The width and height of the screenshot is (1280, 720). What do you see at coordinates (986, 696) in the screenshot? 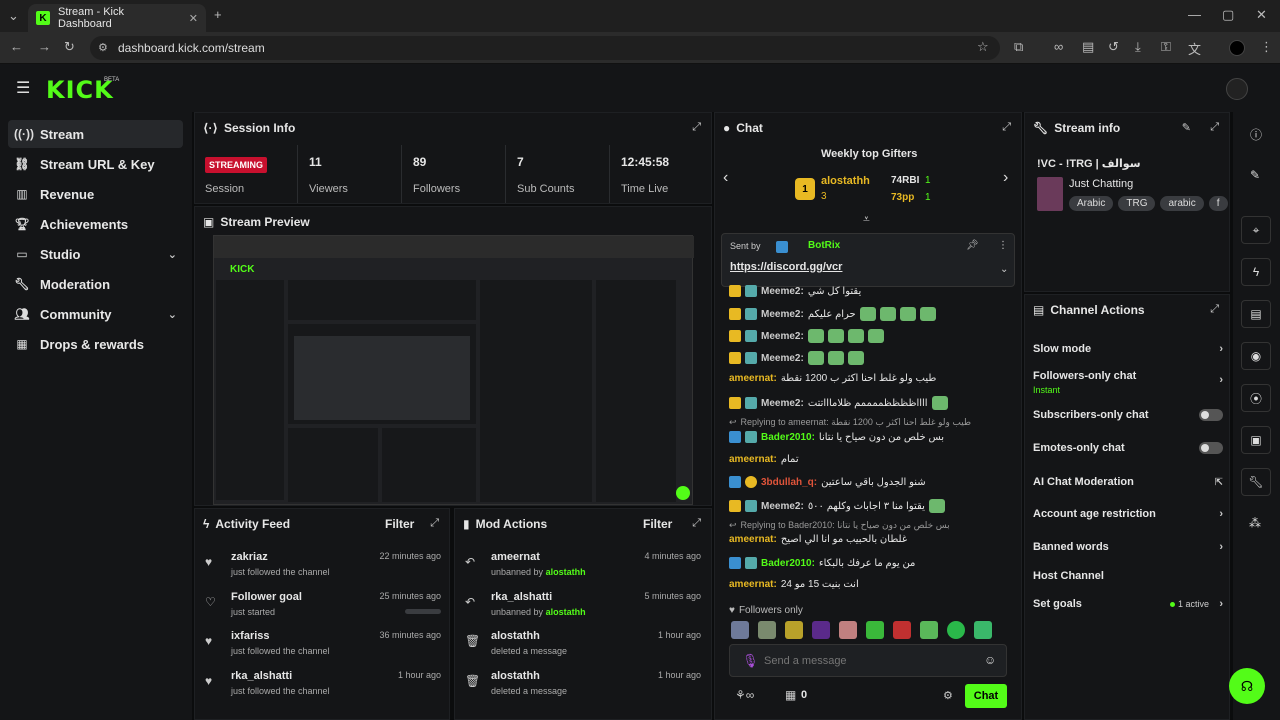
I see `send-chat-button: Chat` at bounding box center [986, 696].